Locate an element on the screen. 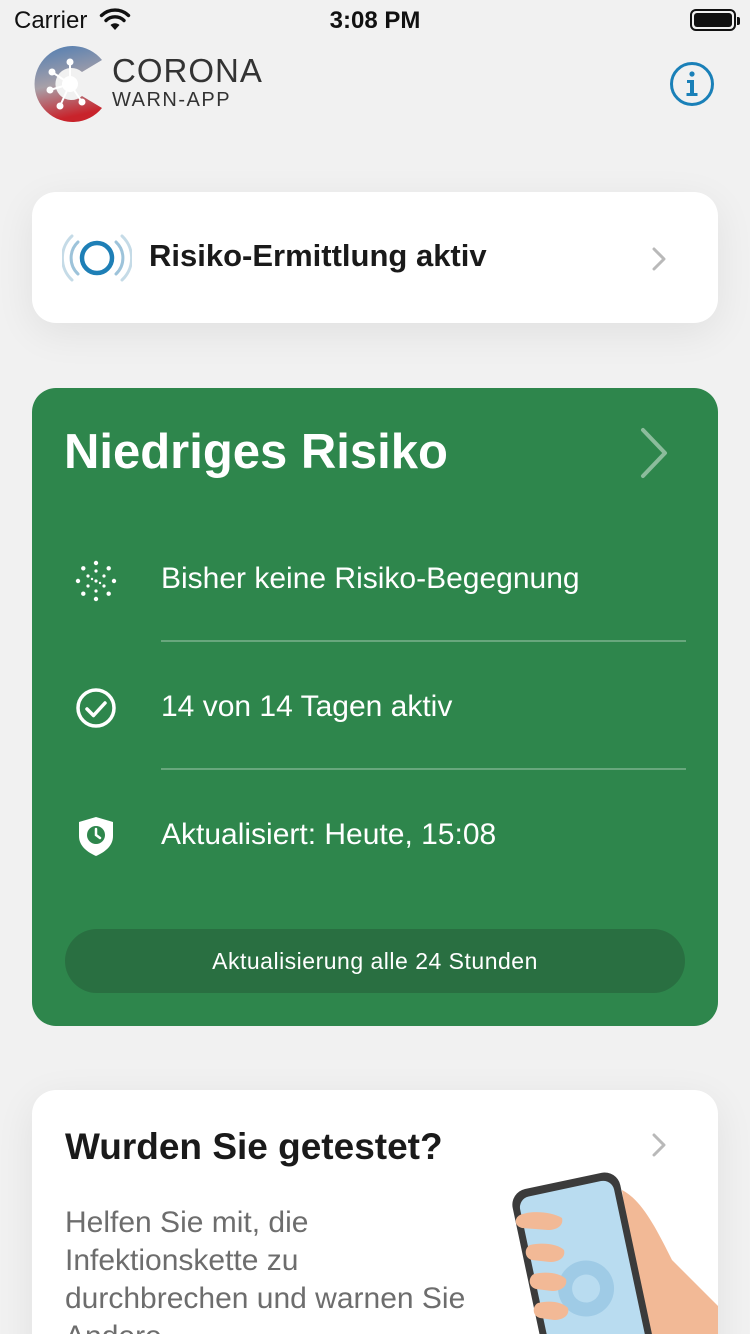 The width and height of the screenshot is (750, 1334). tested-card-title: Wurden Sie getestet? is located at coordinates (254, 1146).